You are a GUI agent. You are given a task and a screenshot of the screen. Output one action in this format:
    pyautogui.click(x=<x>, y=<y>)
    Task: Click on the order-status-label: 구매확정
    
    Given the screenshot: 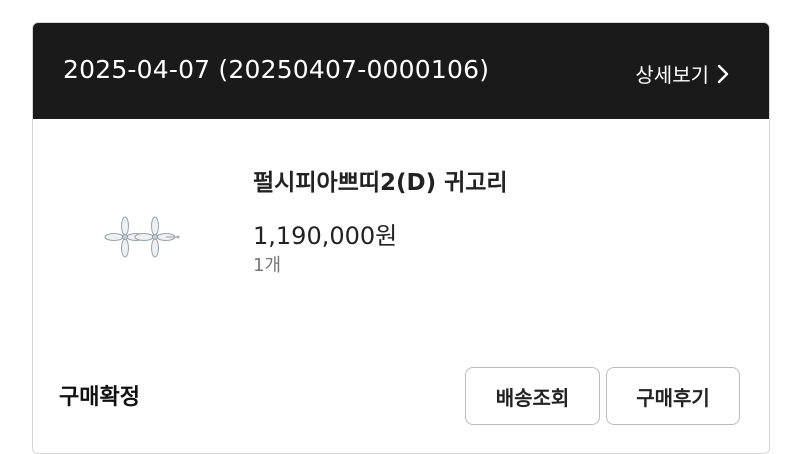 What is the action you would take?
    pyautogui.click(x=99, y=397)
    